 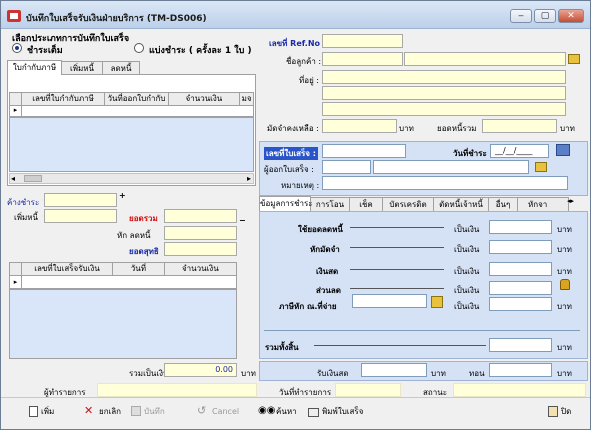 What do you see at coordinates (137, 99) in the screenshot?
I see `col-invoice-date: วันที่ออกใบกำกับ` at bounding box center [137, 99].